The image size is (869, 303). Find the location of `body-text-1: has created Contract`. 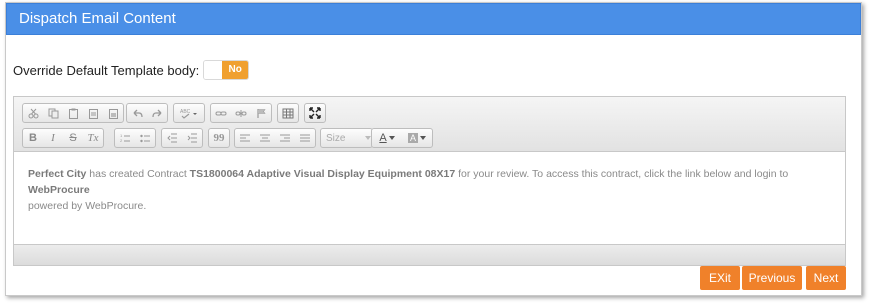

body-text-1: has created Contract is located at coordinates (138, 174).